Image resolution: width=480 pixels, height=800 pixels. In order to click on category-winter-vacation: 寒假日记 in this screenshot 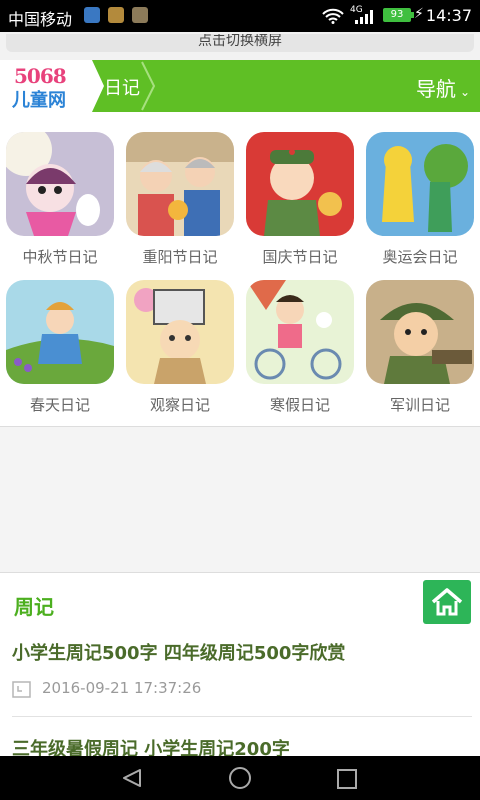, I will do `click(300, 337)`.